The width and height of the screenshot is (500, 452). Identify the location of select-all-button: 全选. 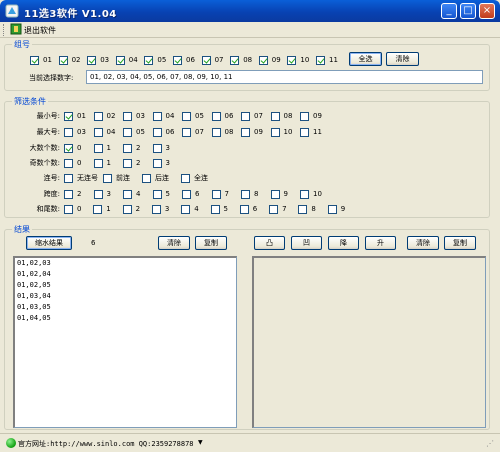
(365, 59).